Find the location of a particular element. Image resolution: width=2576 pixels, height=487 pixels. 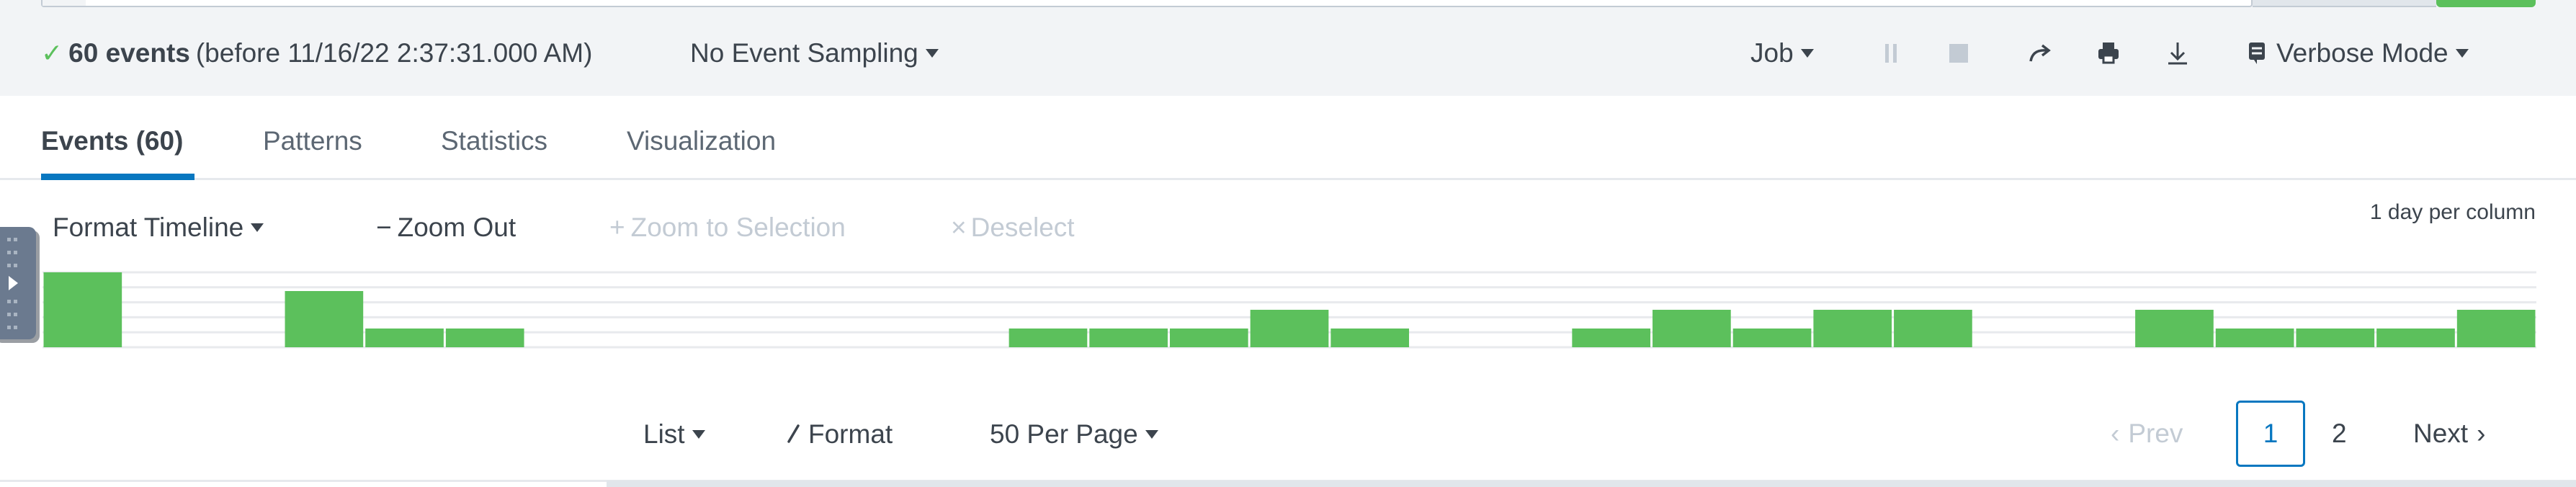

search-input is located at coordinates (1147, 3).